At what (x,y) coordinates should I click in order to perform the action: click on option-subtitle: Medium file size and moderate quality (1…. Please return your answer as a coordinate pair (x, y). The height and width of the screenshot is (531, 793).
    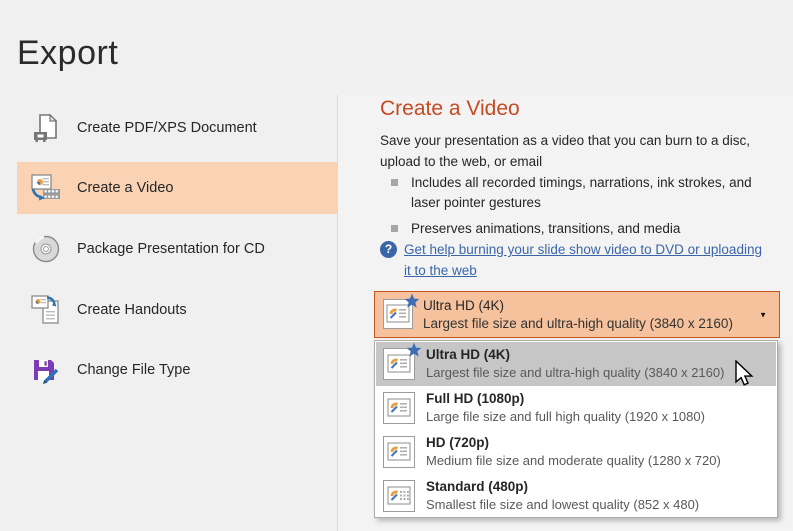
    Looking at the image, I should click on (573, 460).